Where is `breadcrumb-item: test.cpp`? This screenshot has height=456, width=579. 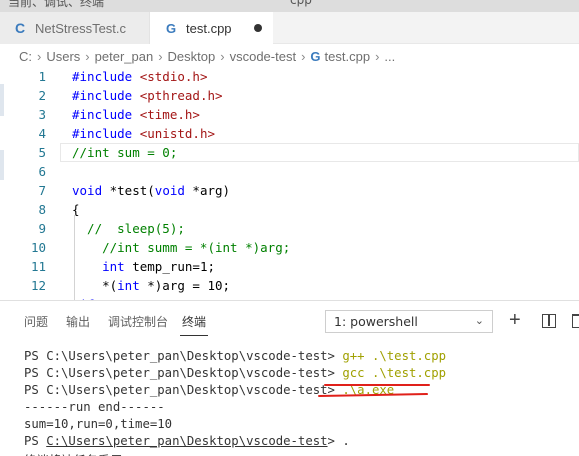
breadcrumb-item: test.cpp is located at coordinates (348, 56).